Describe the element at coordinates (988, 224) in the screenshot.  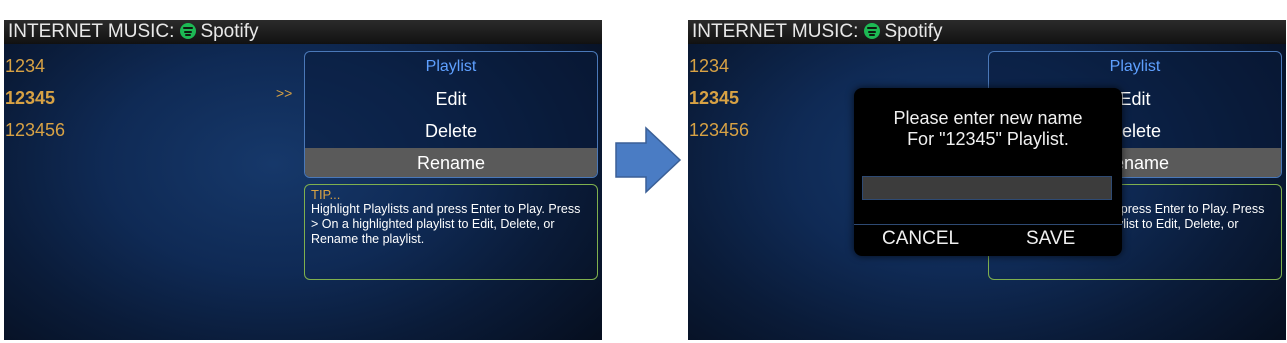
I see `dialog-divider` at that location.